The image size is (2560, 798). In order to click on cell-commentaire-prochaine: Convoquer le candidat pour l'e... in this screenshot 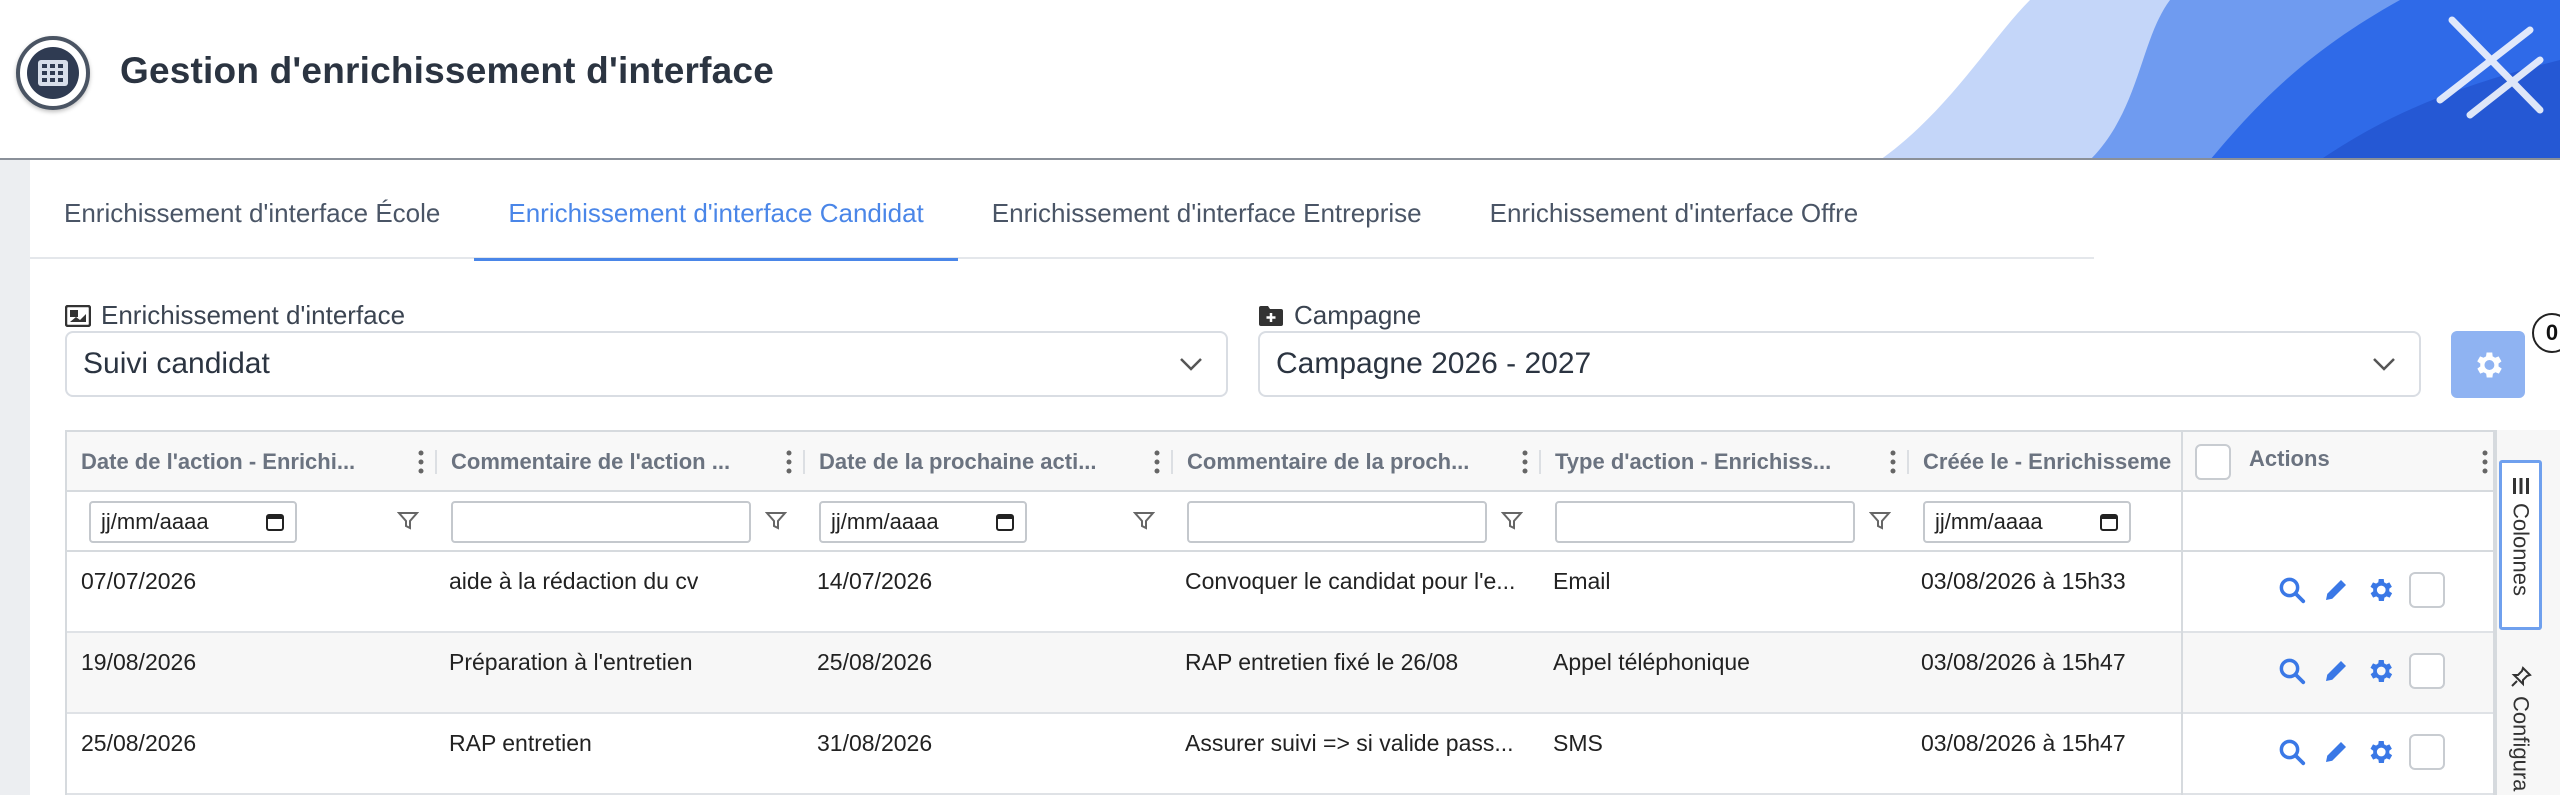, I will do `click(1350, 581)`.